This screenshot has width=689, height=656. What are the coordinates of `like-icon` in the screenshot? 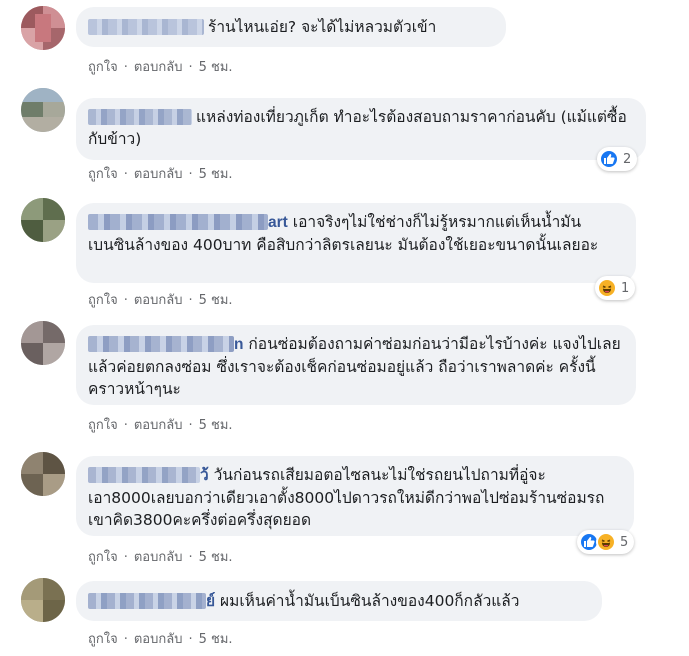 It's located at (609, 159).